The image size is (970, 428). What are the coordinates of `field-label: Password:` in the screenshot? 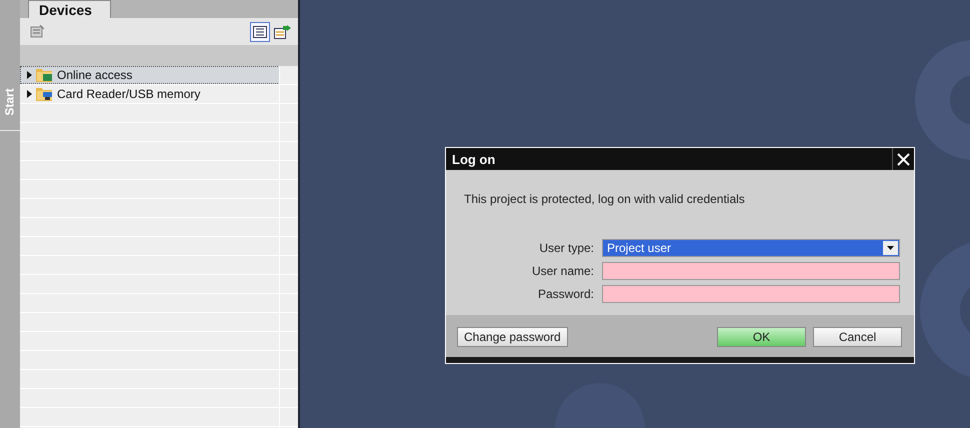 It's located at (565, 294).